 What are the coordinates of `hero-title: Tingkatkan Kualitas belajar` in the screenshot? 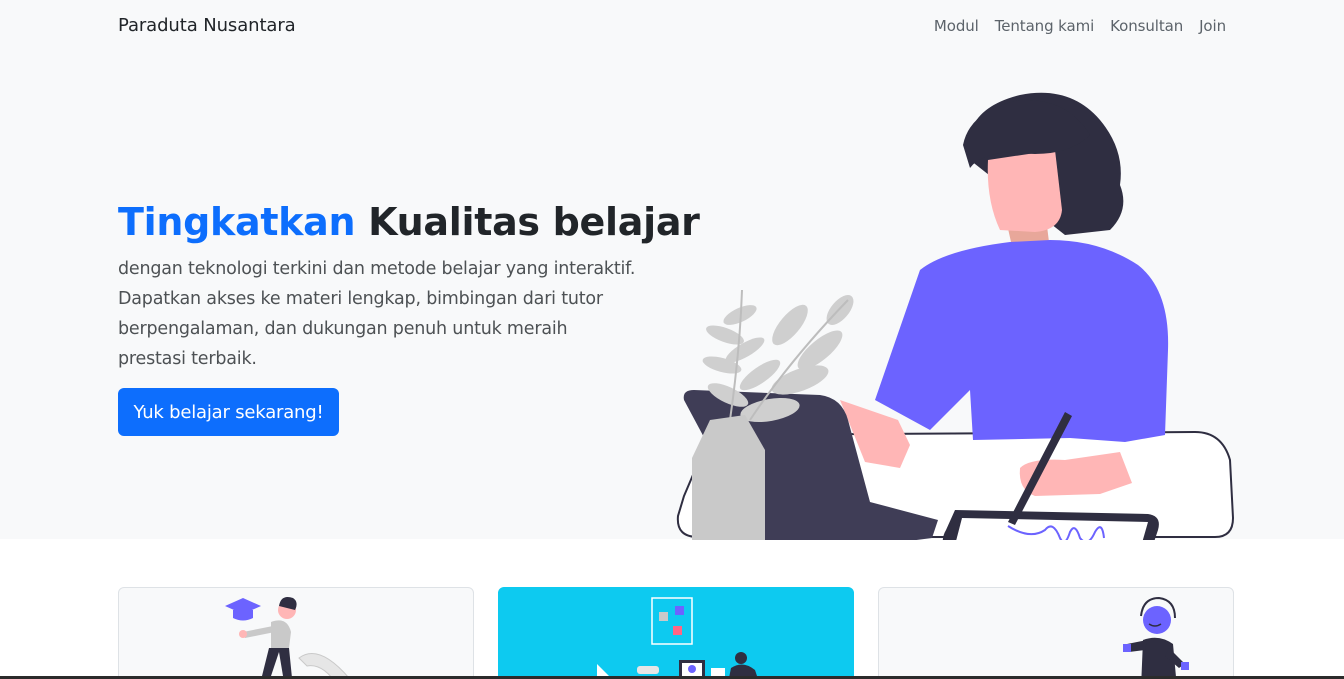 It's located at (409, 222).